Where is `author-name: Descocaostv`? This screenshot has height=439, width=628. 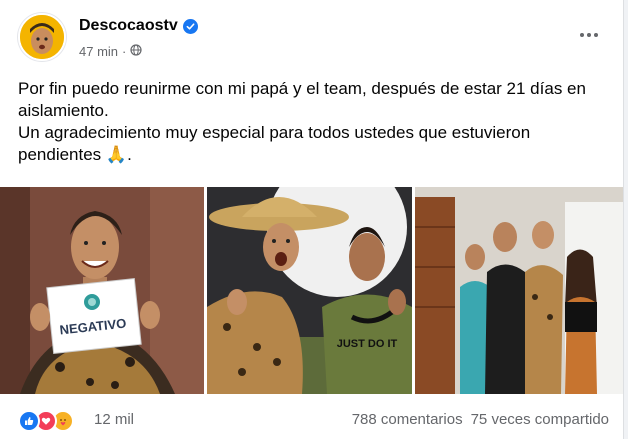 author-name: Descocaostv is located at coordinates (138, 26).